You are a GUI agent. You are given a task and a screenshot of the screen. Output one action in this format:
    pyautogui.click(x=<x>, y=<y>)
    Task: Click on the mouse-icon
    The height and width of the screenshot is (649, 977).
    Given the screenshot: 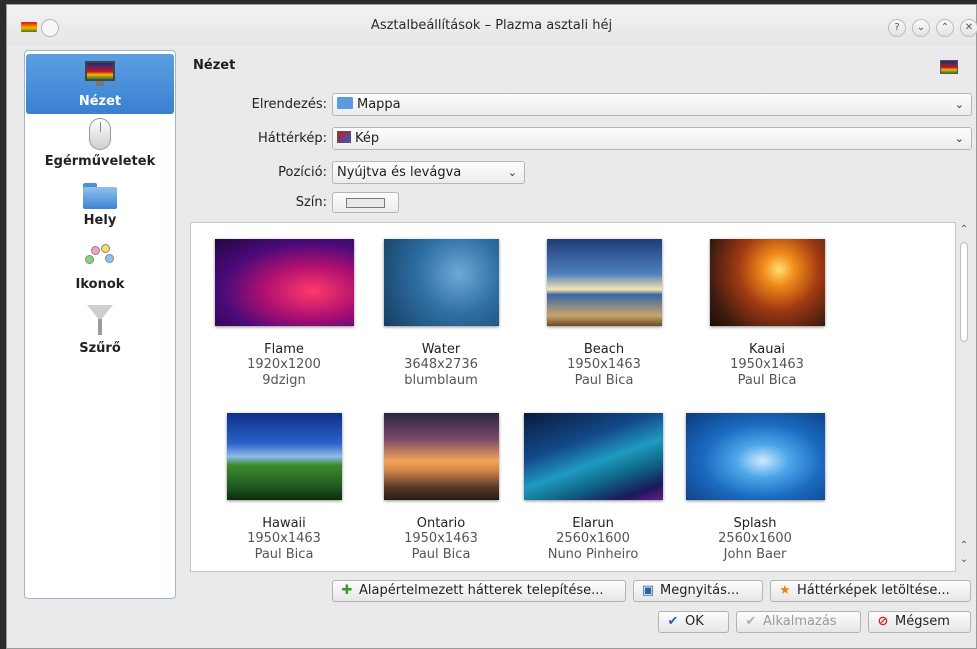 What is the action you would take?
    pyautogui.click(x=100, y=134)
    